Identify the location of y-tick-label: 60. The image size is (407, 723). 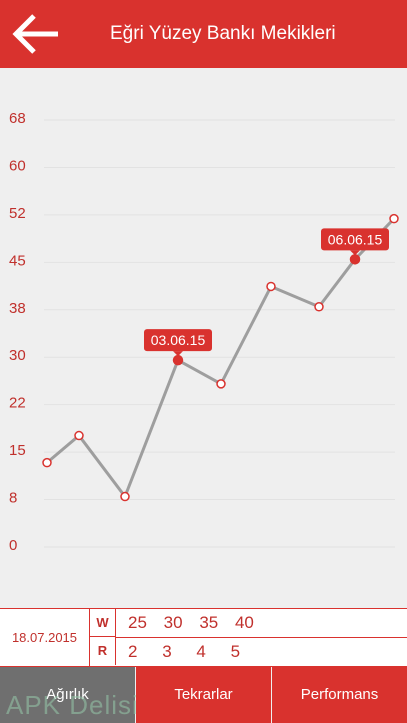
(17, 165).